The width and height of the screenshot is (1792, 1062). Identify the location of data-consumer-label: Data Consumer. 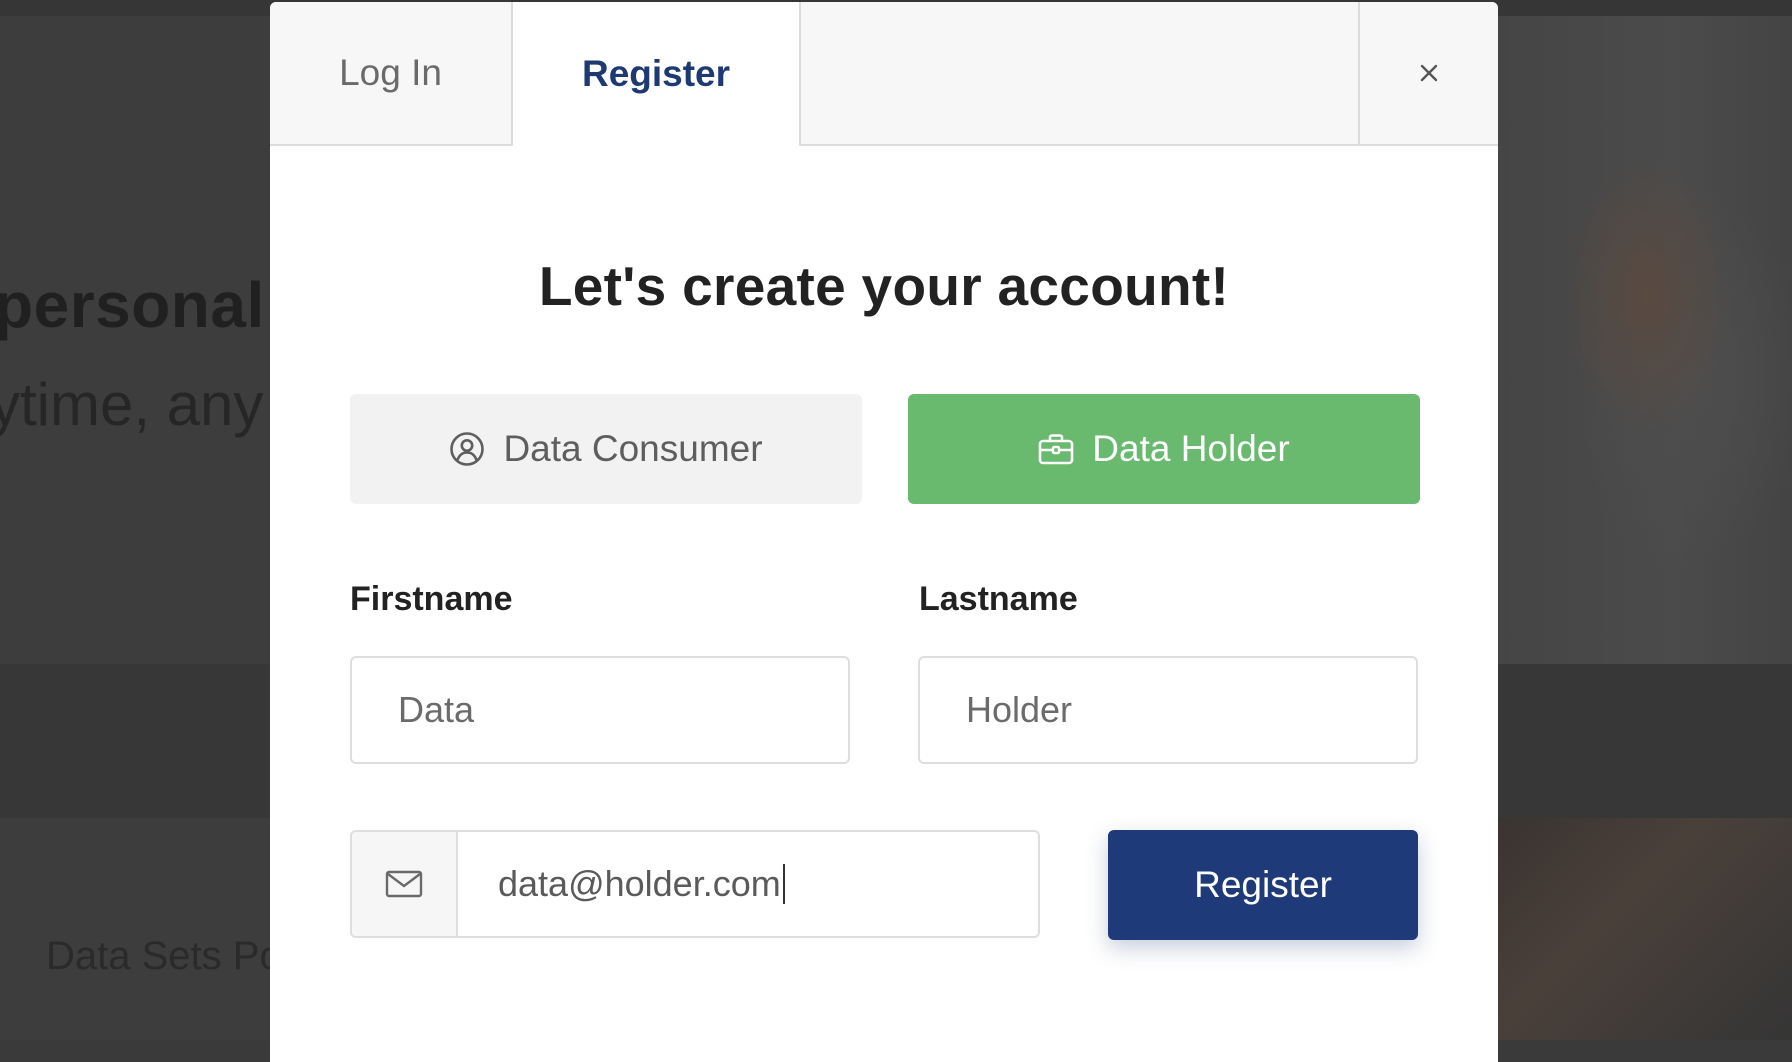
(633, 448).